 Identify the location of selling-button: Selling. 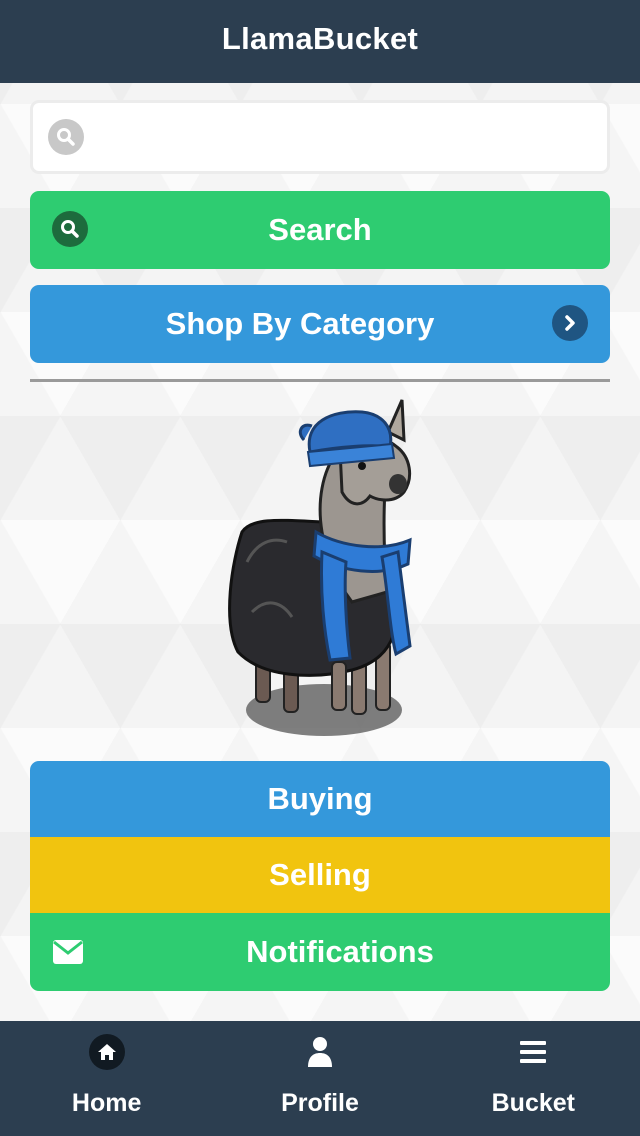
(320, 875).